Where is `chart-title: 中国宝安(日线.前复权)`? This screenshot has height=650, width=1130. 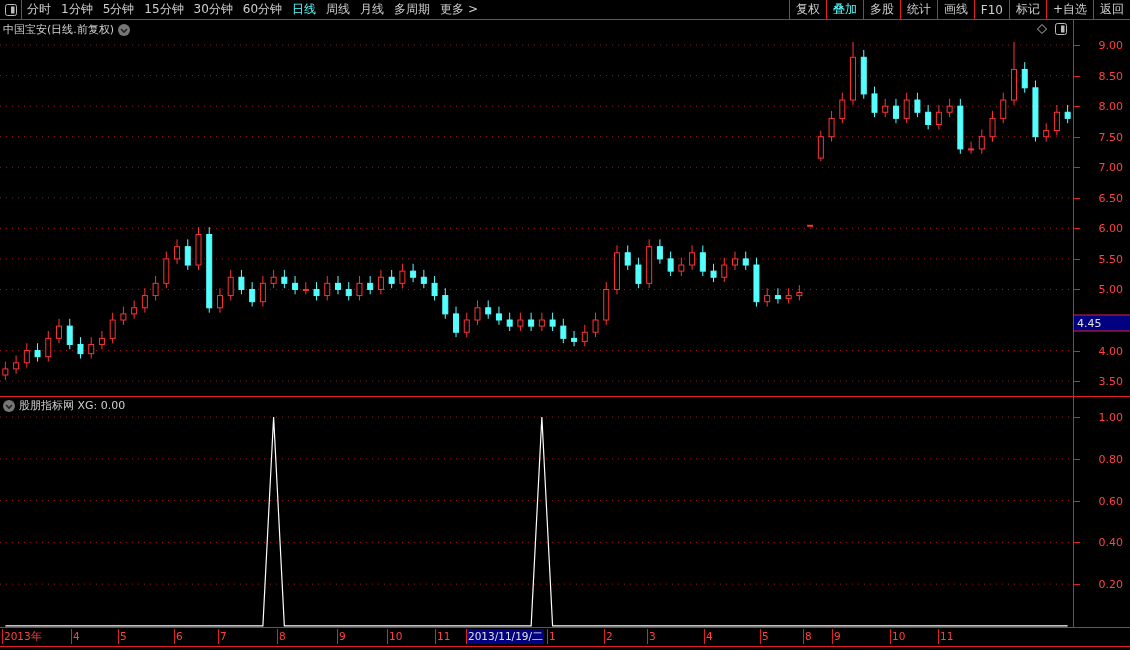
chart-title: 中国宝安(日线.前复权) is located at coordinates (59, 29).